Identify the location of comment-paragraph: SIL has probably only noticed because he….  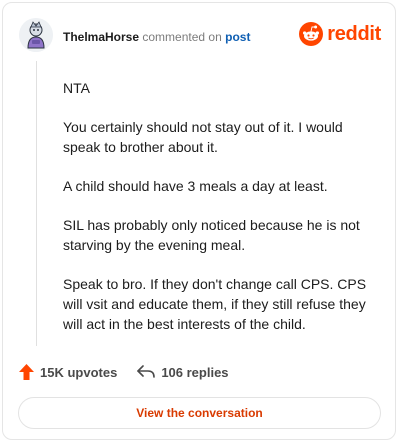
(211, 235).